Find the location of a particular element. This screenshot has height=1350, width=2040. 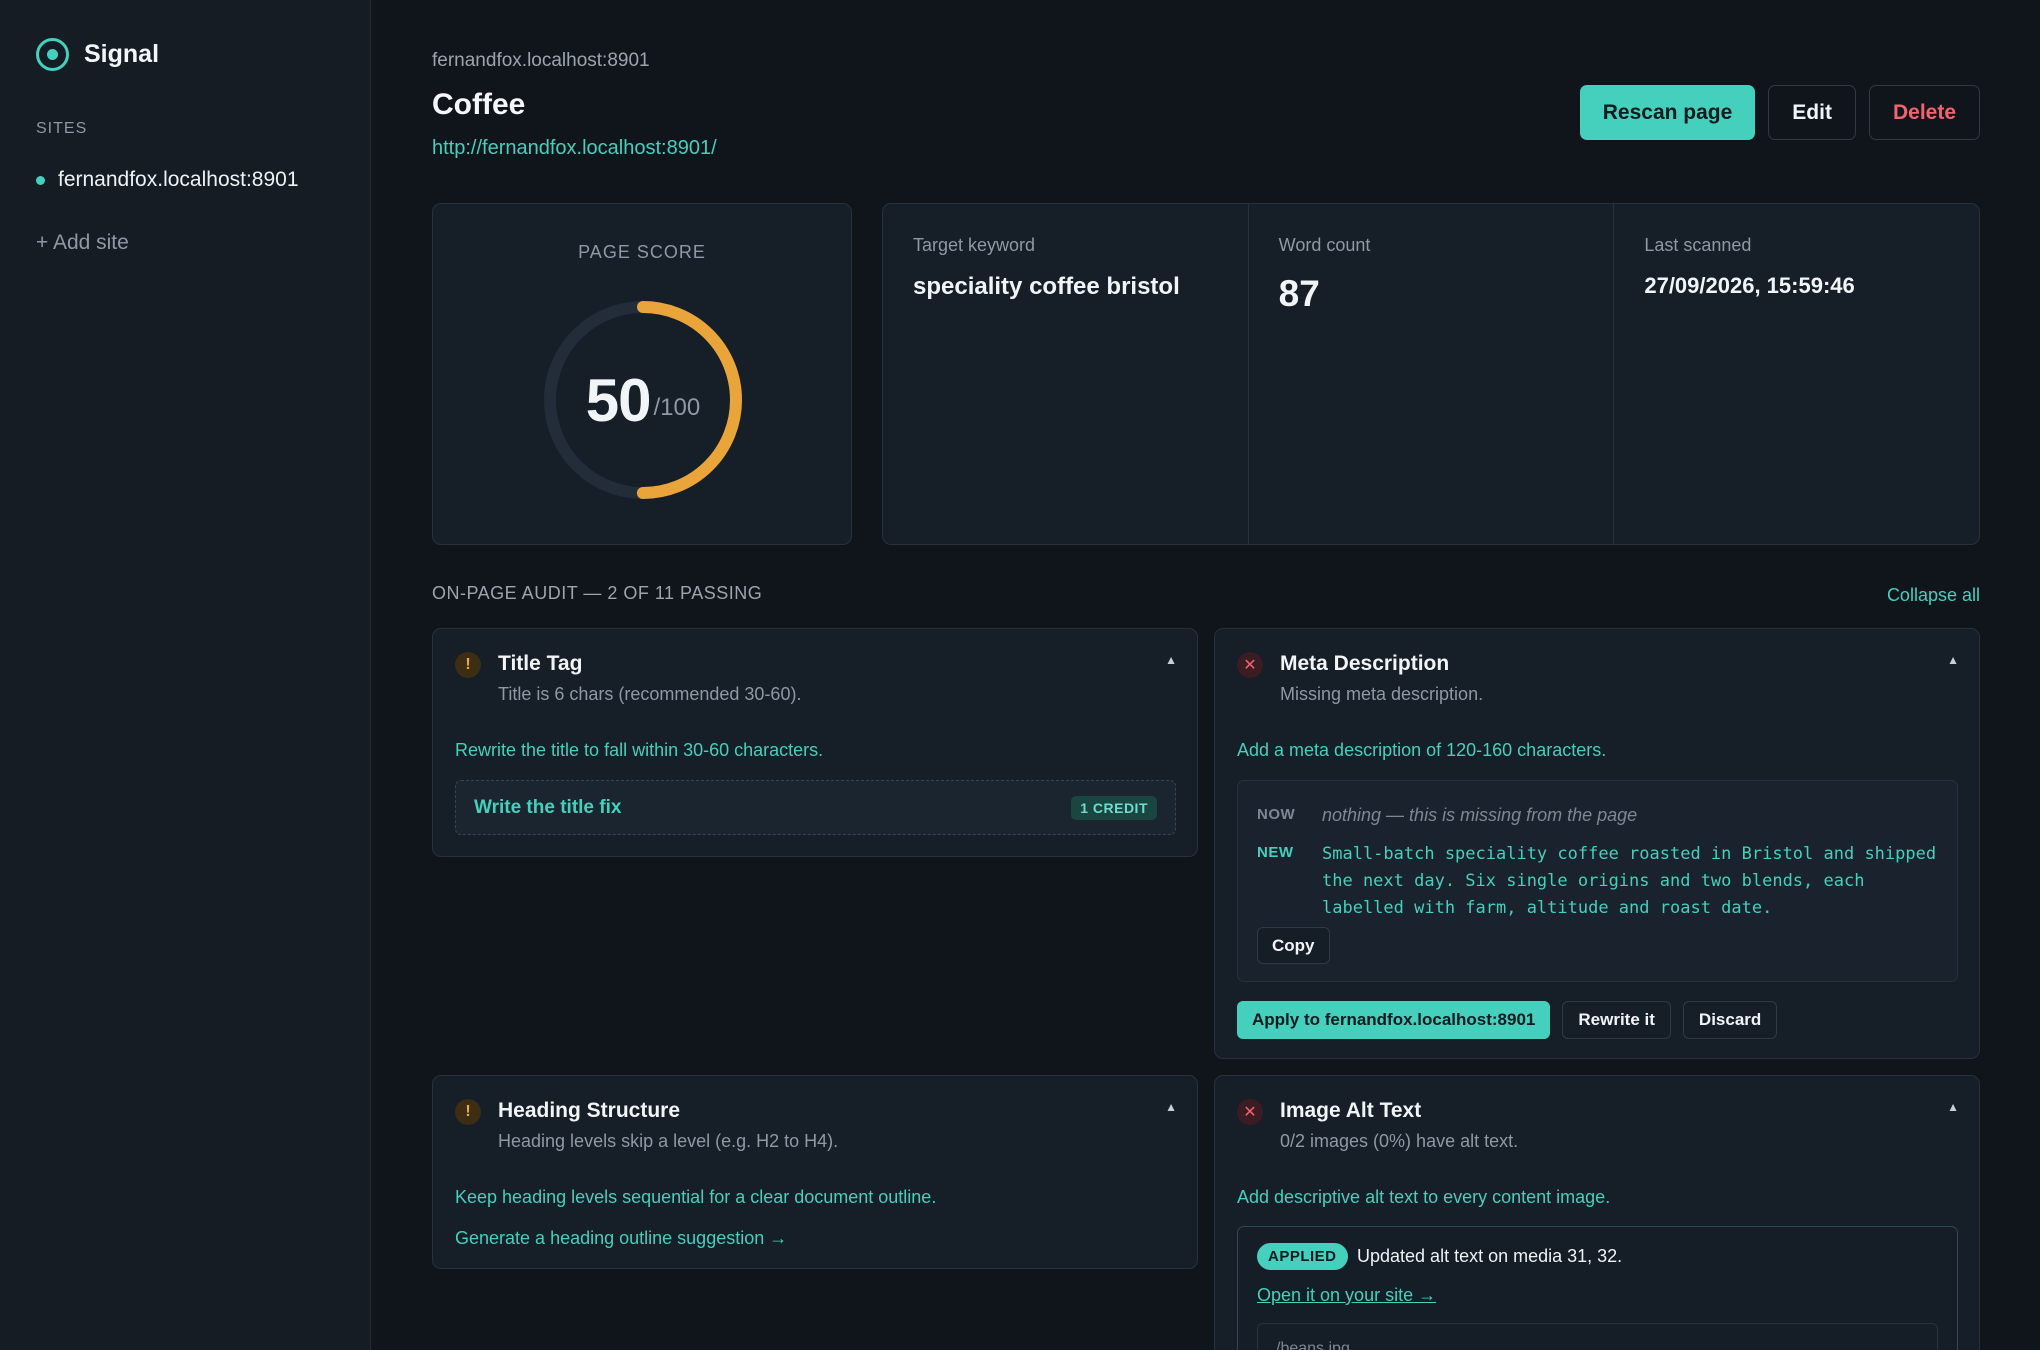

open-on-site-link: Open it on your site → is located at coordinates (1346, 1295).